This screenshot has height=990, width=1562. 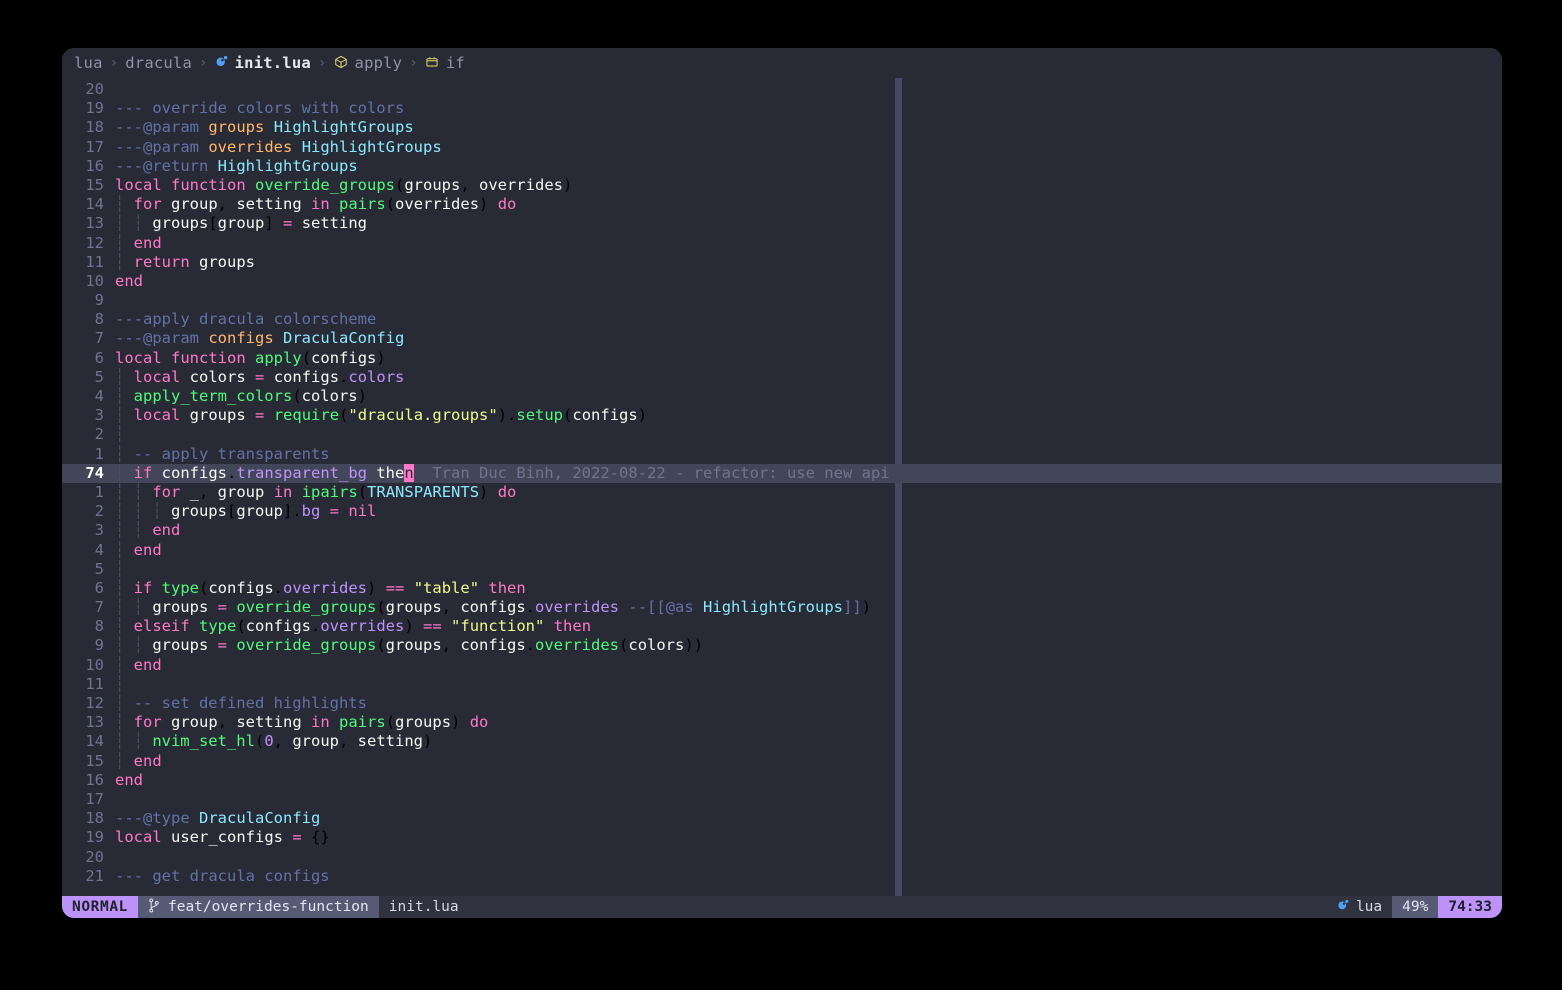 What do you see at coordinates (274, 741) in the screenshot?
I see `code-text: ┆ ┆ nvim_set_hl(0, group, setting)` at bounding box center [274, 741].